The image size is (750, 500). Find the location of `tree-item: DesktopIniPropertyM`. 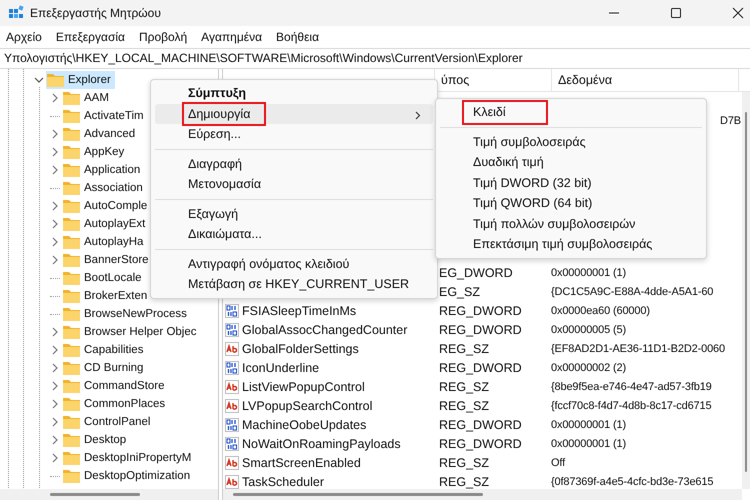

tree-item: DesktopIniPropertyM is located at coordinates (129, 458).